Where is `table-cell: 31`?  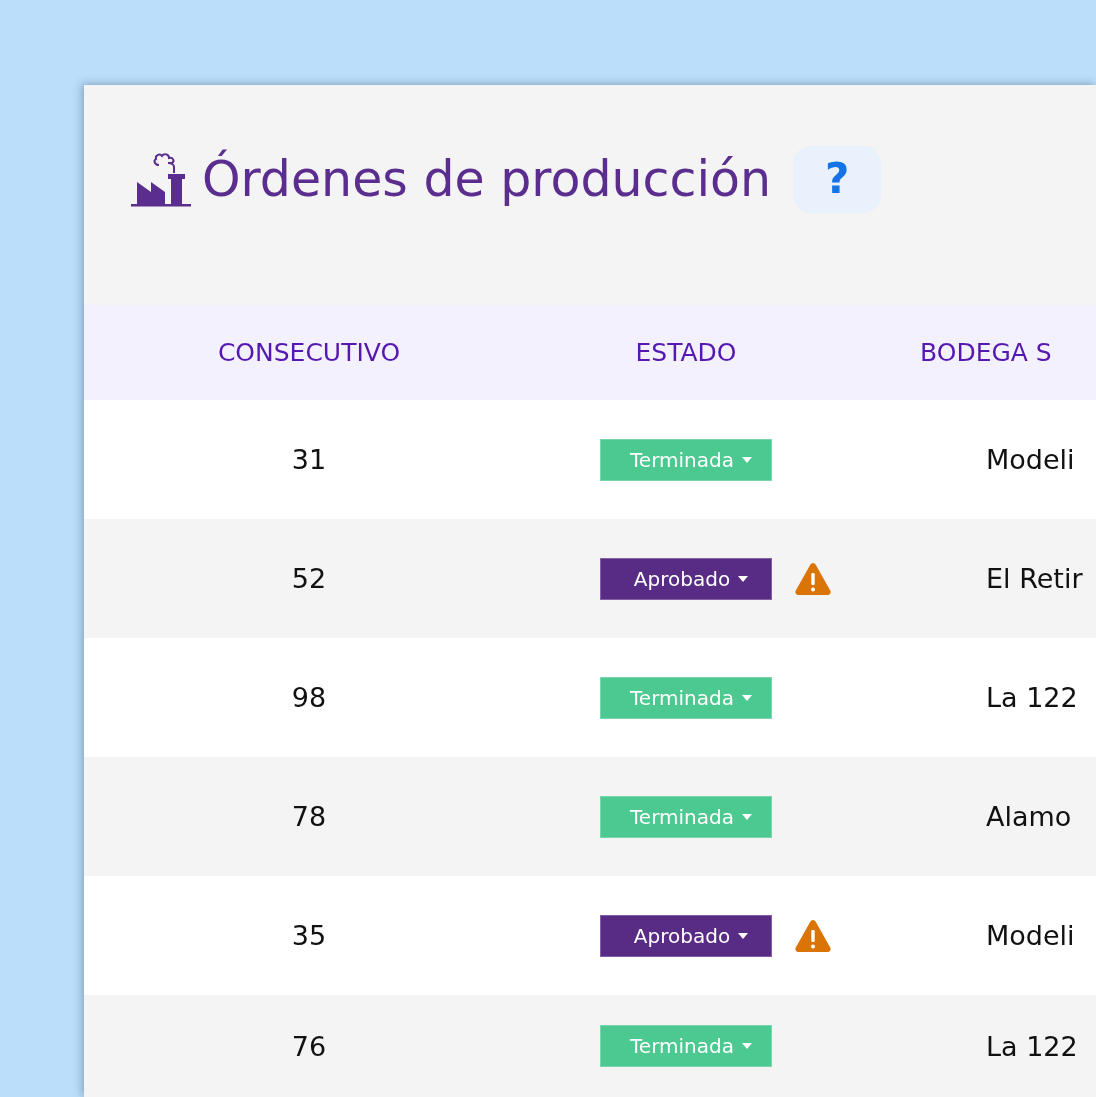
table-cell: 31 is located at coordinates (309, 459).